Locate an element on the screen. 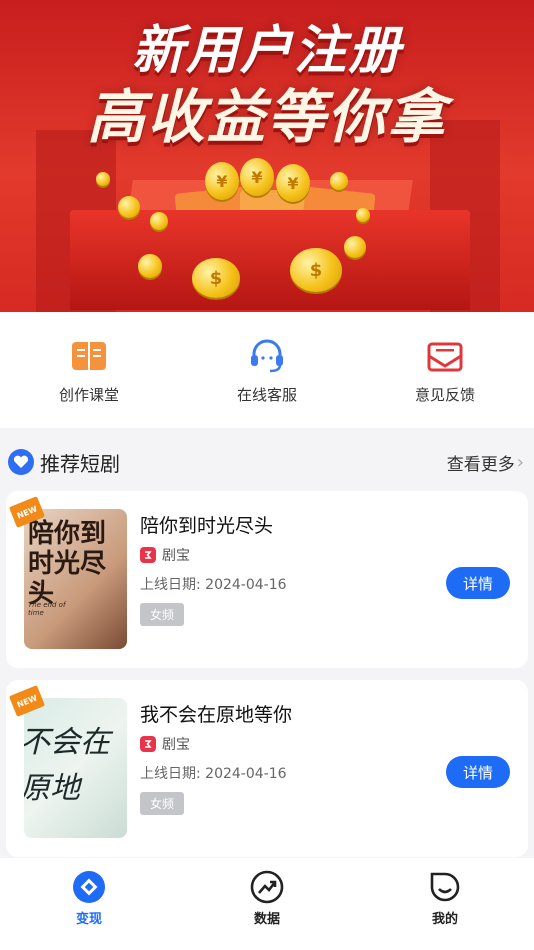 The height and width of the screenshot is (950, 534). quick-item-feedback: 意见反馈 is located at coordinates (445, 370).